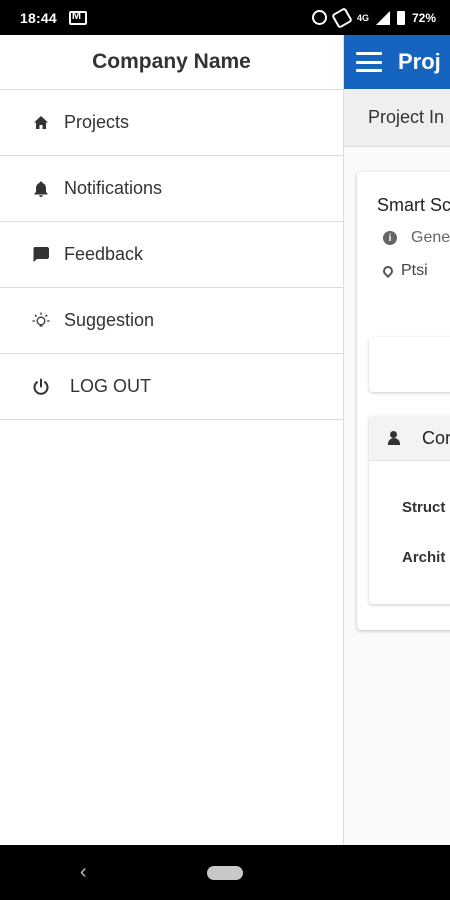 This screenshot has height=900, width=450. What do you see at coordinates (409, 364) in the screenshot?
I see `project-action-card` at bounding box center [409, 364].